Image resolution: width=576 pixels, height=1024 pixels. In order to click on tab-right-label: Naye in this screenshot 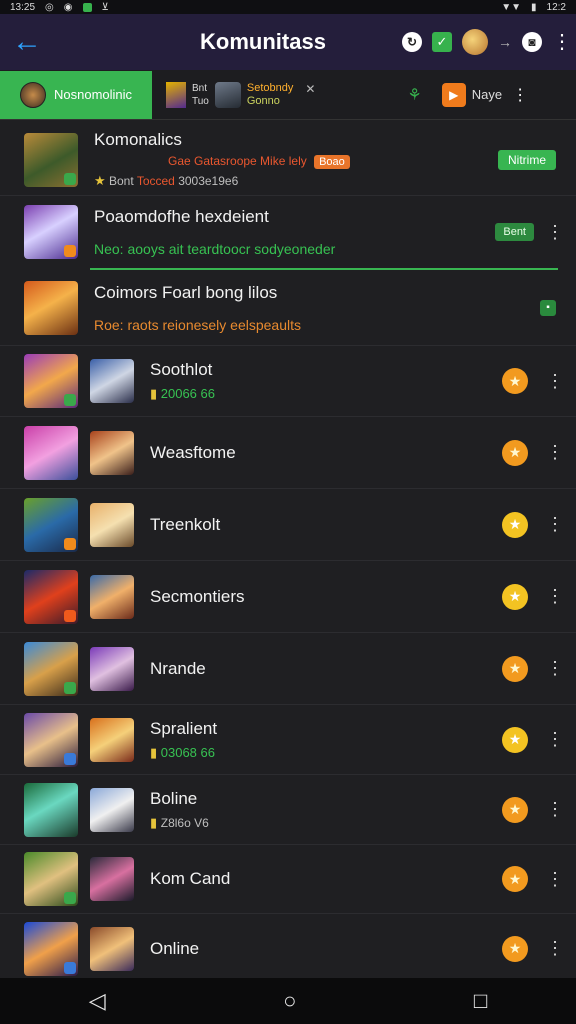, I will do `click(487, 94)`.